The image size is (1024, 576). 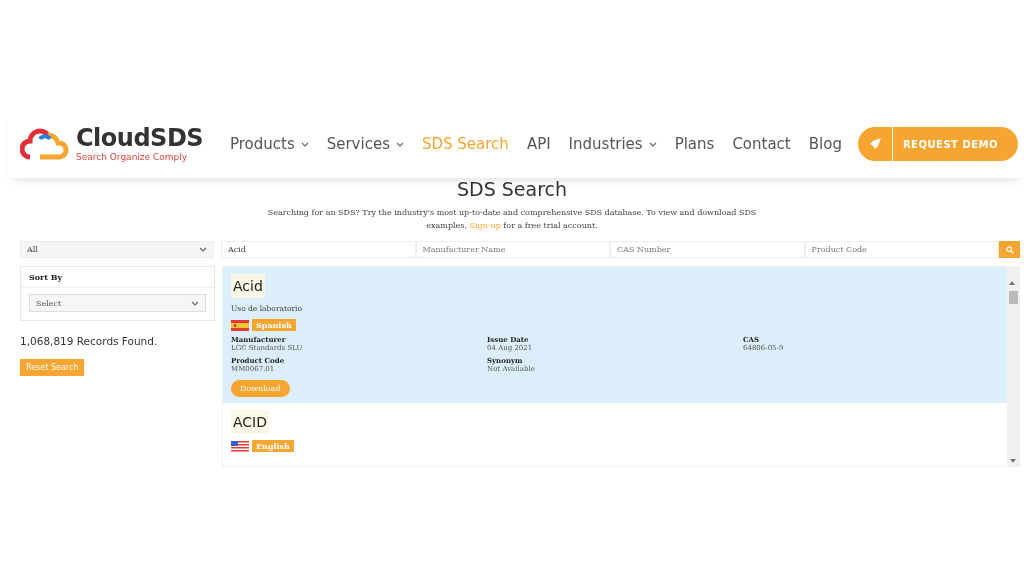 What do you see at coordinates (89, 341) in the screenshot?
I see `records-count: 1,068,819 Records Found.` at bounding box center [89, 341].